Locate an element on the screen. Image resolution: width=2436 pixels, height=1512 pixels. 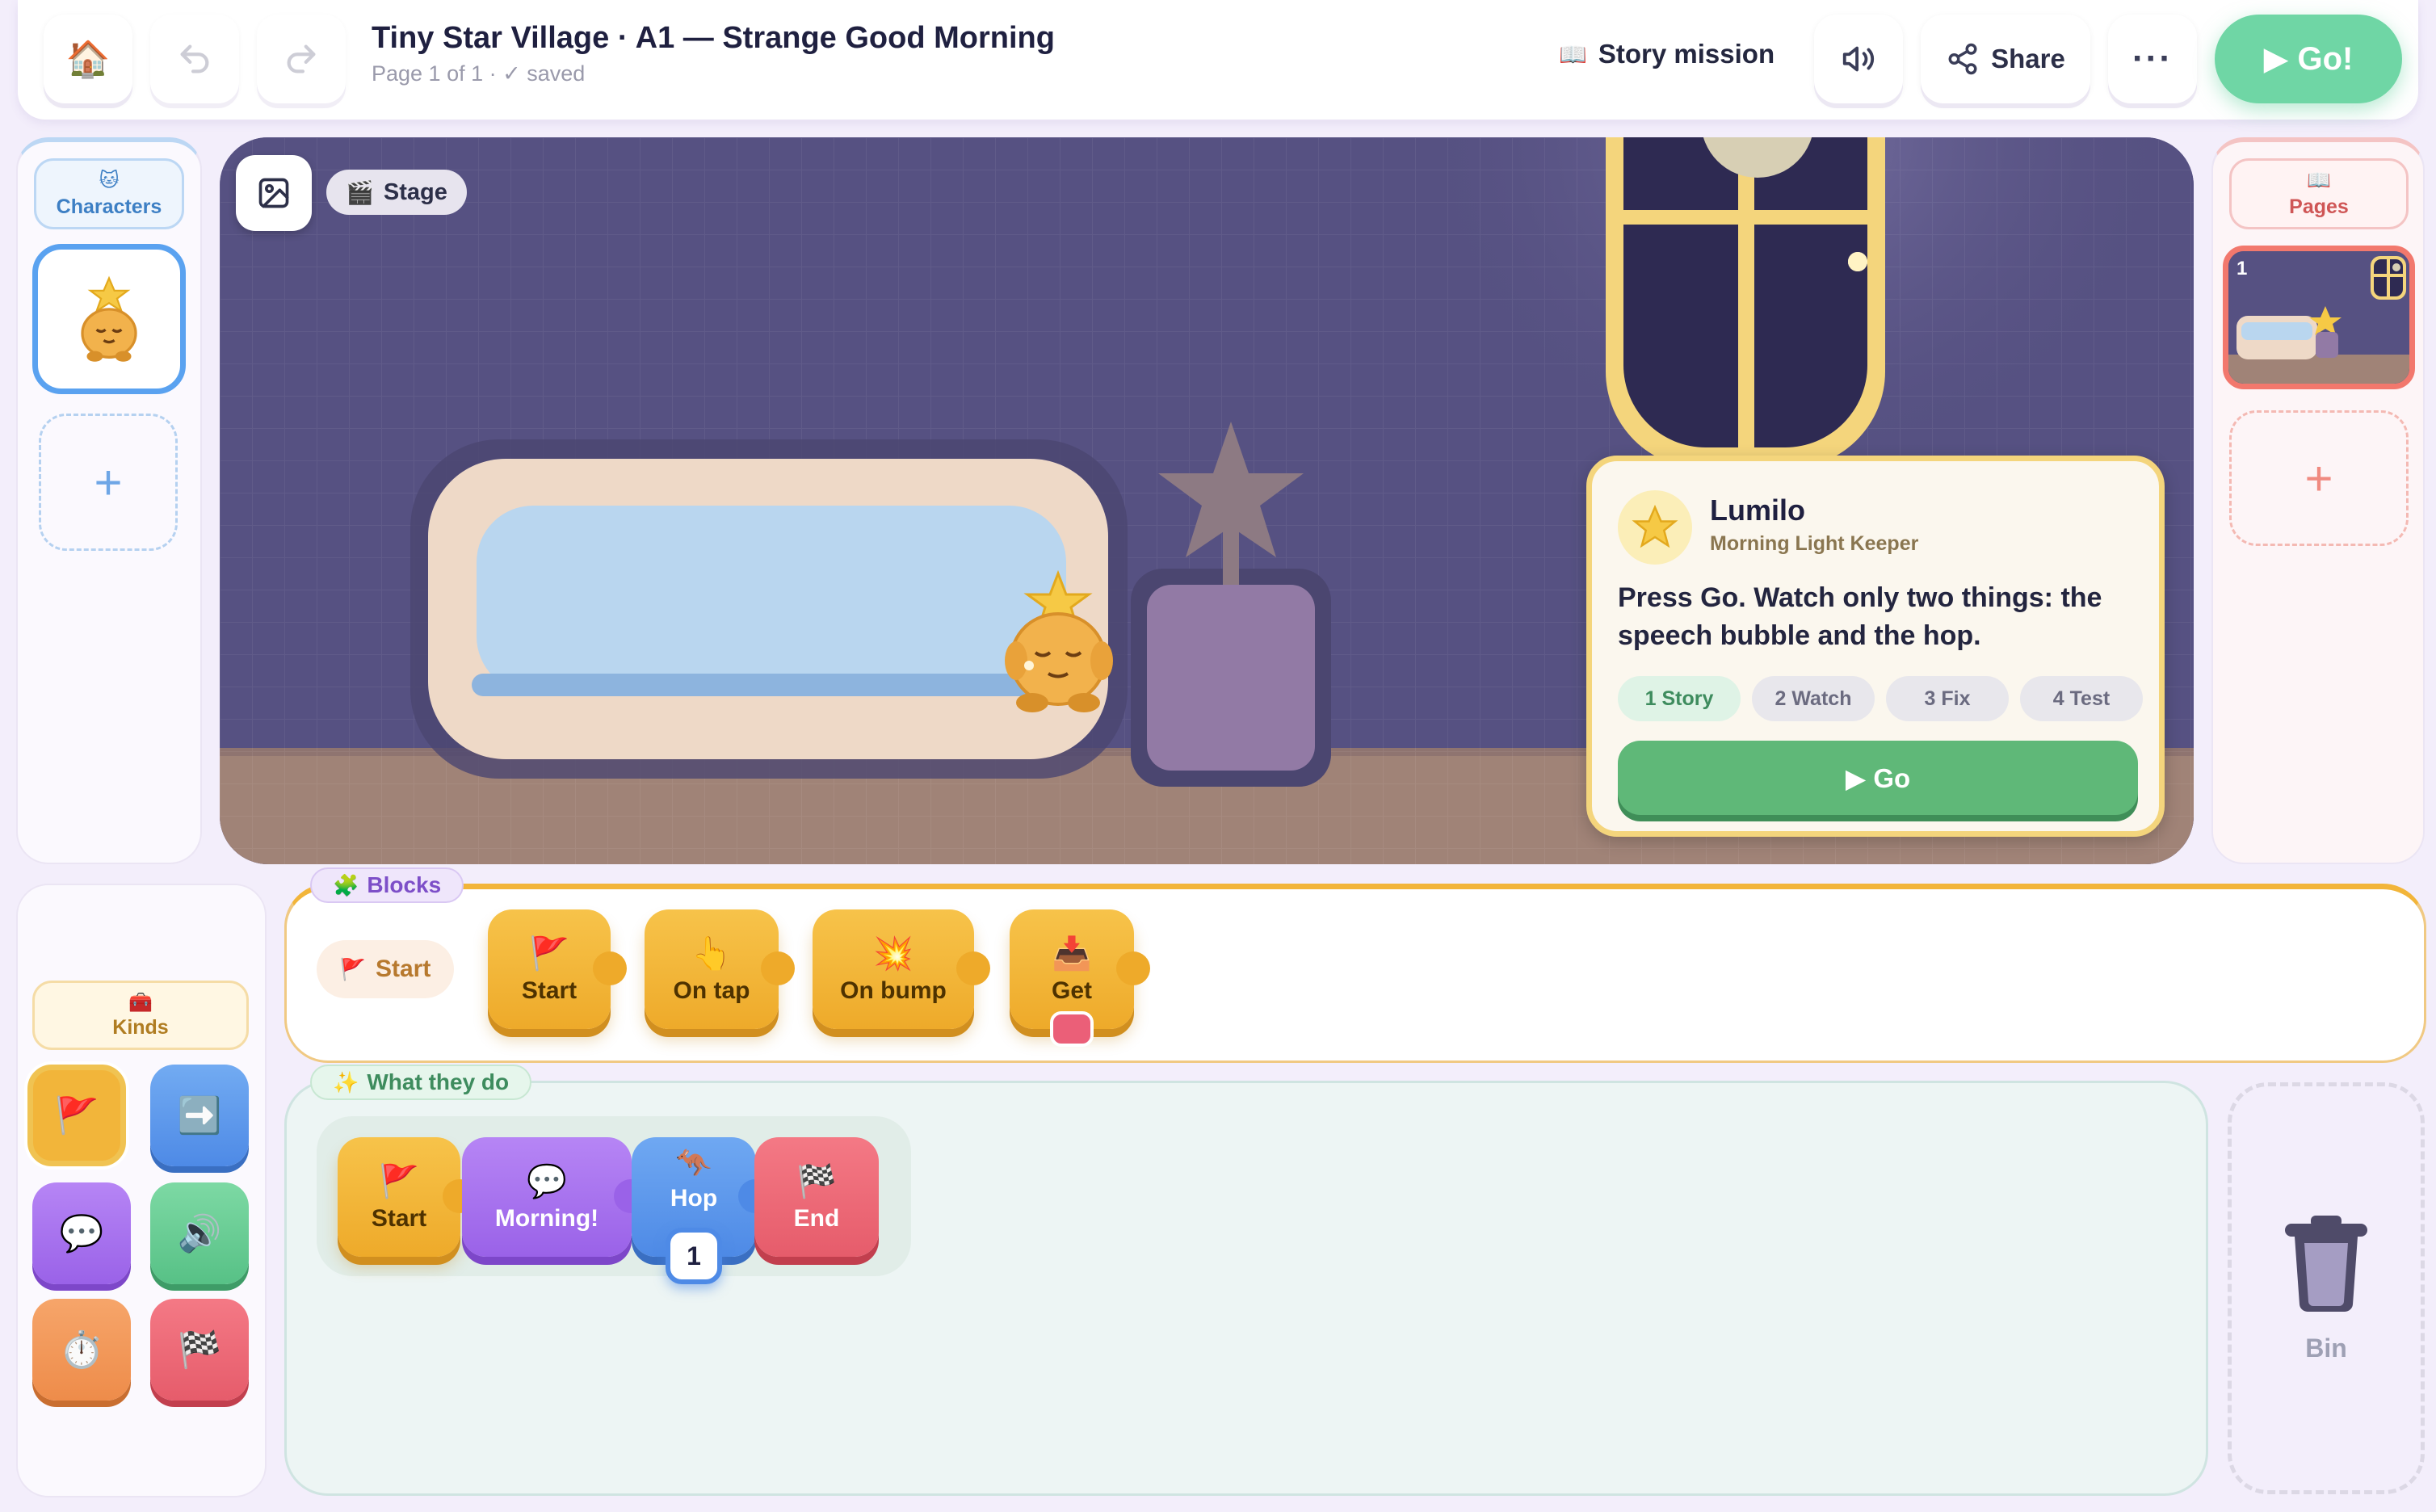
step-fix: 3 Fix is located at coordinates (1947, 698).